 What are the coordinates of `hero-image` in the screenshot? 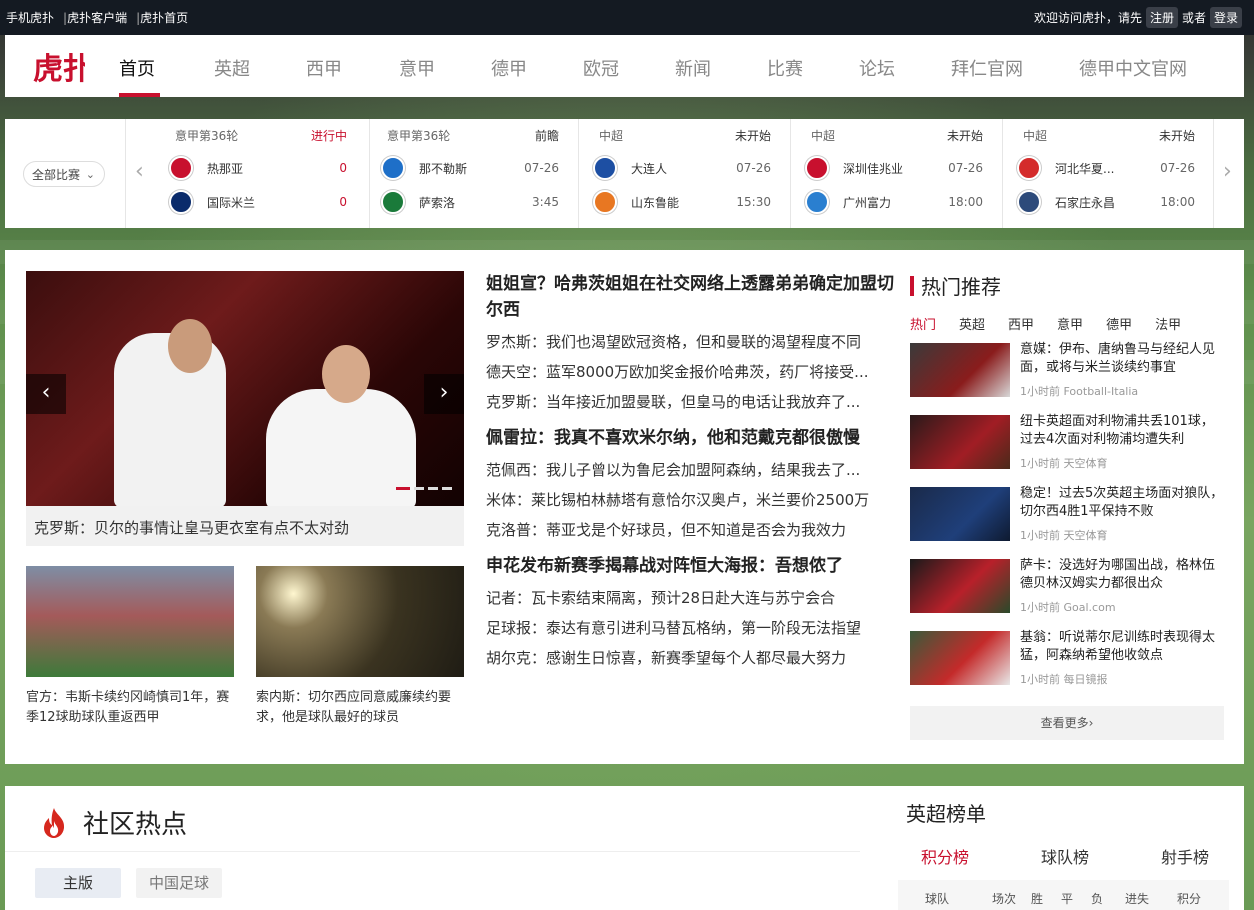 It's located at (245, 388).